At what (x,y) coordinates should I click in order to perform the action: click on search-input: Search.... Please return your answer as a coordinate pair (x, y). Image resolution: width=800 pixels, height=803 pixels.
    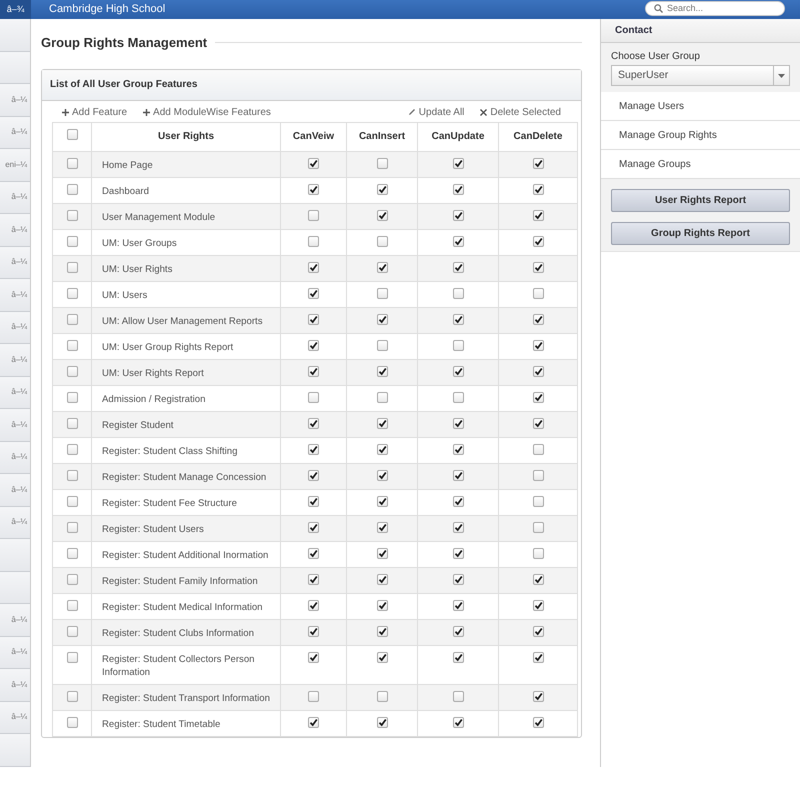
    Looking at the image, I should click on (717, 9).